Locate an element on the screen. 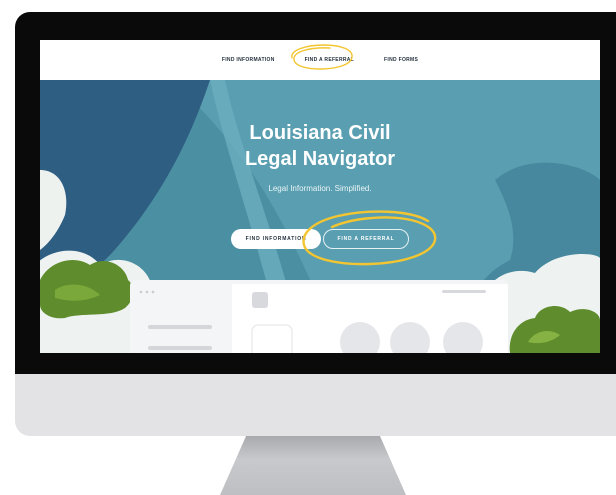 The image size is (616, 495). hero-subtitle: Legal Information. Simplified. is located at coordinates (320, 188).